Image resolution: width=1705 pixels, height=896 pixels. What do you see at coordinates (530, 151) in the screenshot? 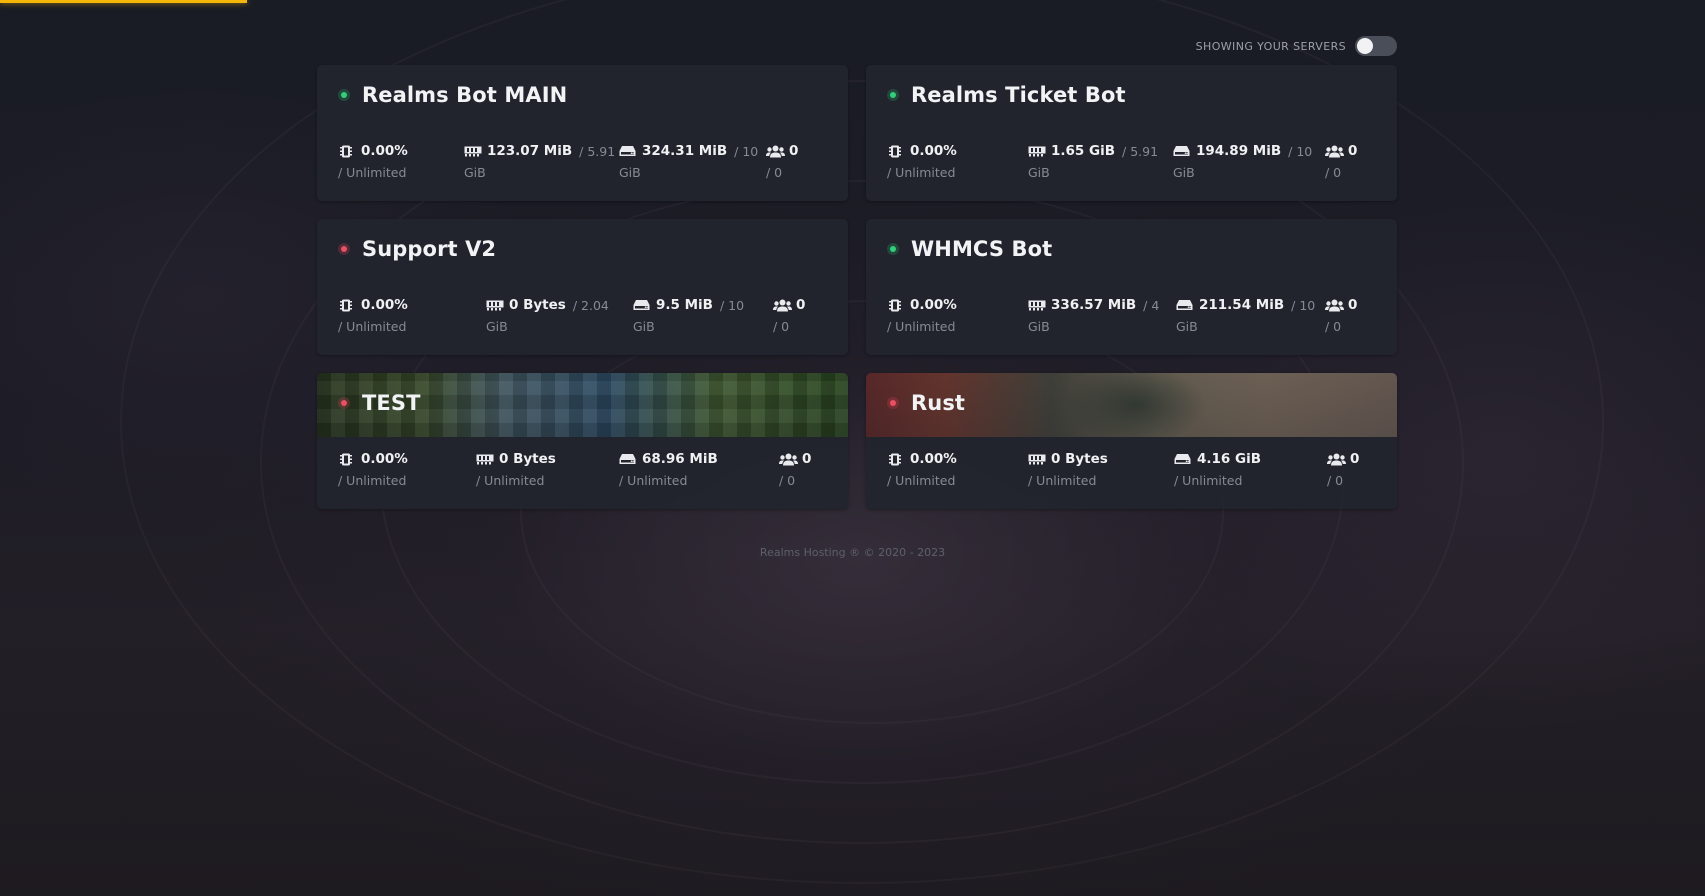
I see `memory-value: 123.07 MiB` at bounding box center [530, 151].